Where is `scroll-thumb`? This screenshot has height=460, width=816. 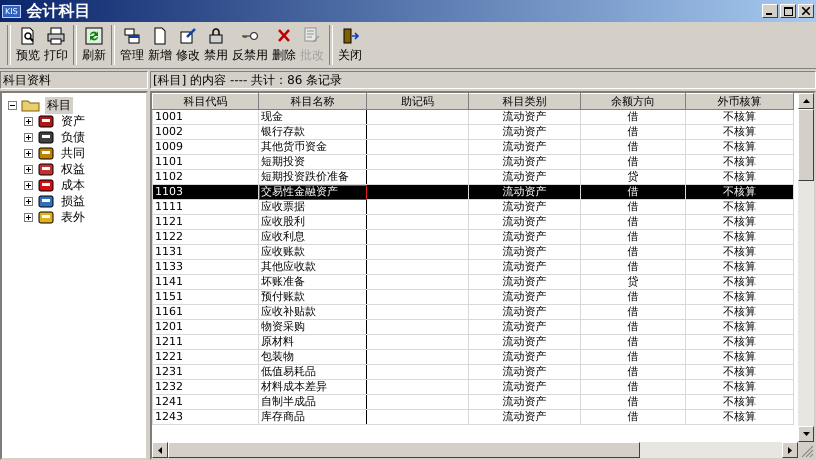 scroll-thumb is located at coordinates (806, 145).